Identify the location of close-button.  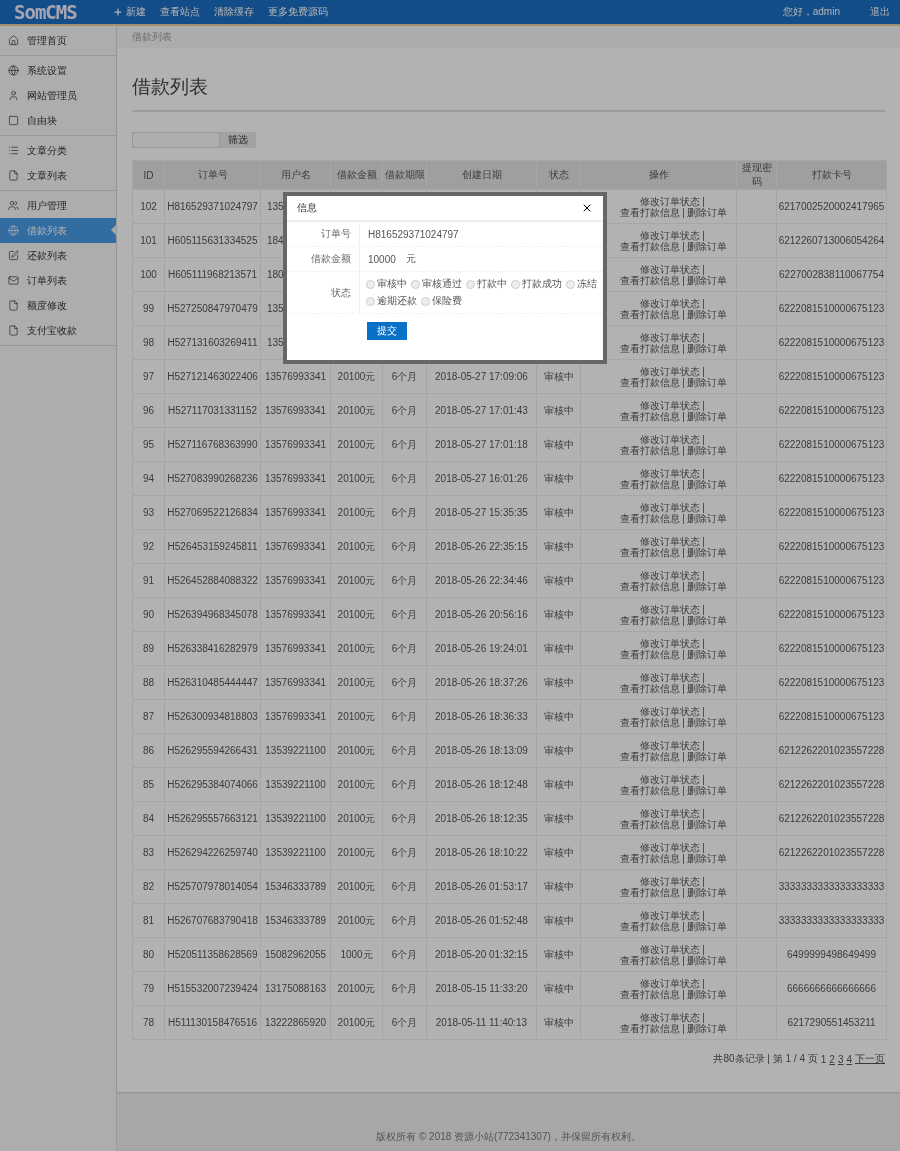
(587, 208).